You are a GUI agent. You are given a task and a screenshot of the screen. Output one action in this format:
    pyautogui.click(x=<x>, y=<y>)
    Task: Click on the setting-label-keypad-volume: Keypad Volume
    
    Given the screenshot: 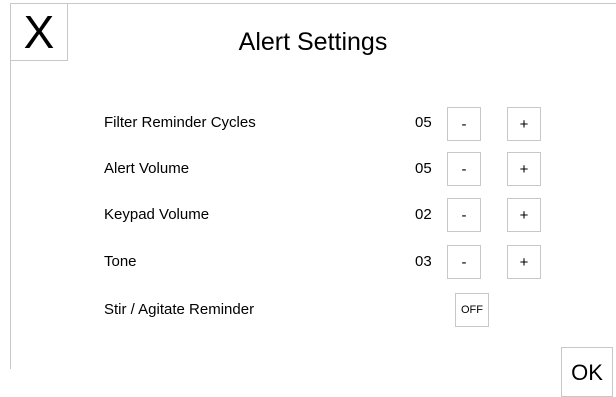 What is the action you would take?
    pyautogui.click(x=157, y=214)
    